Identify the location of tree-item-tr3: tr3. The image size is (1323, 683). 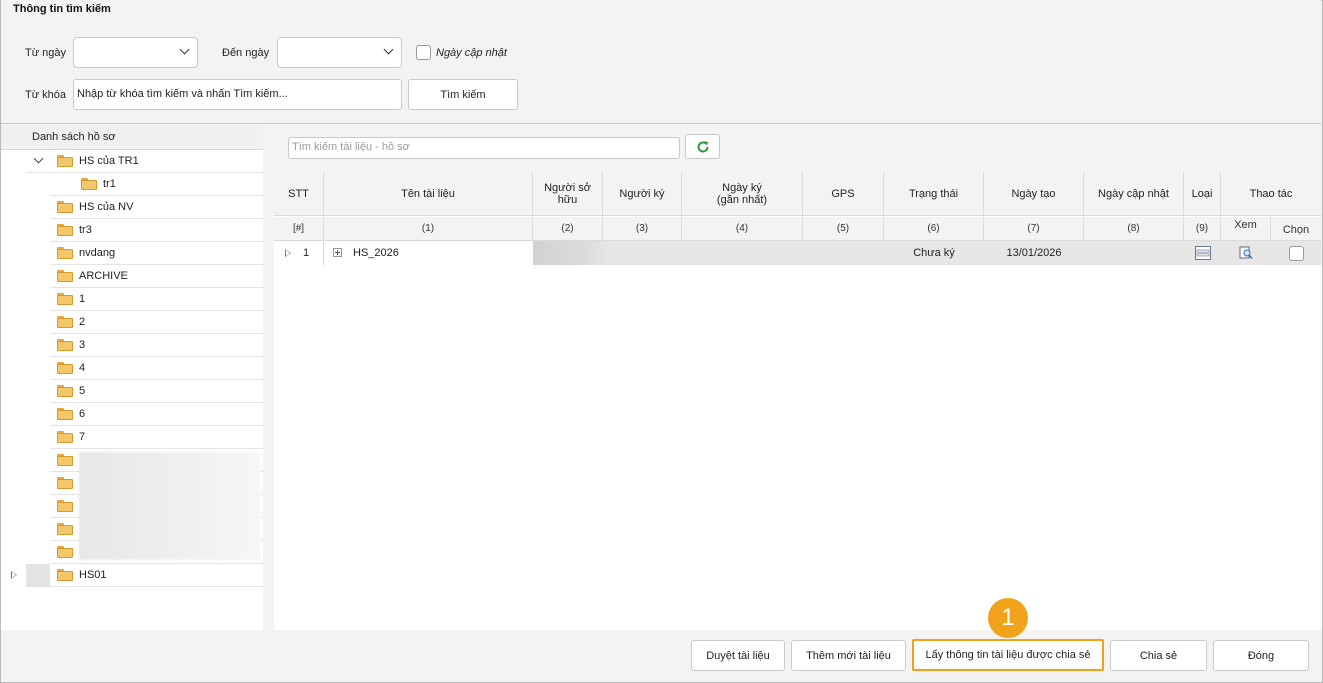
(132, 230).